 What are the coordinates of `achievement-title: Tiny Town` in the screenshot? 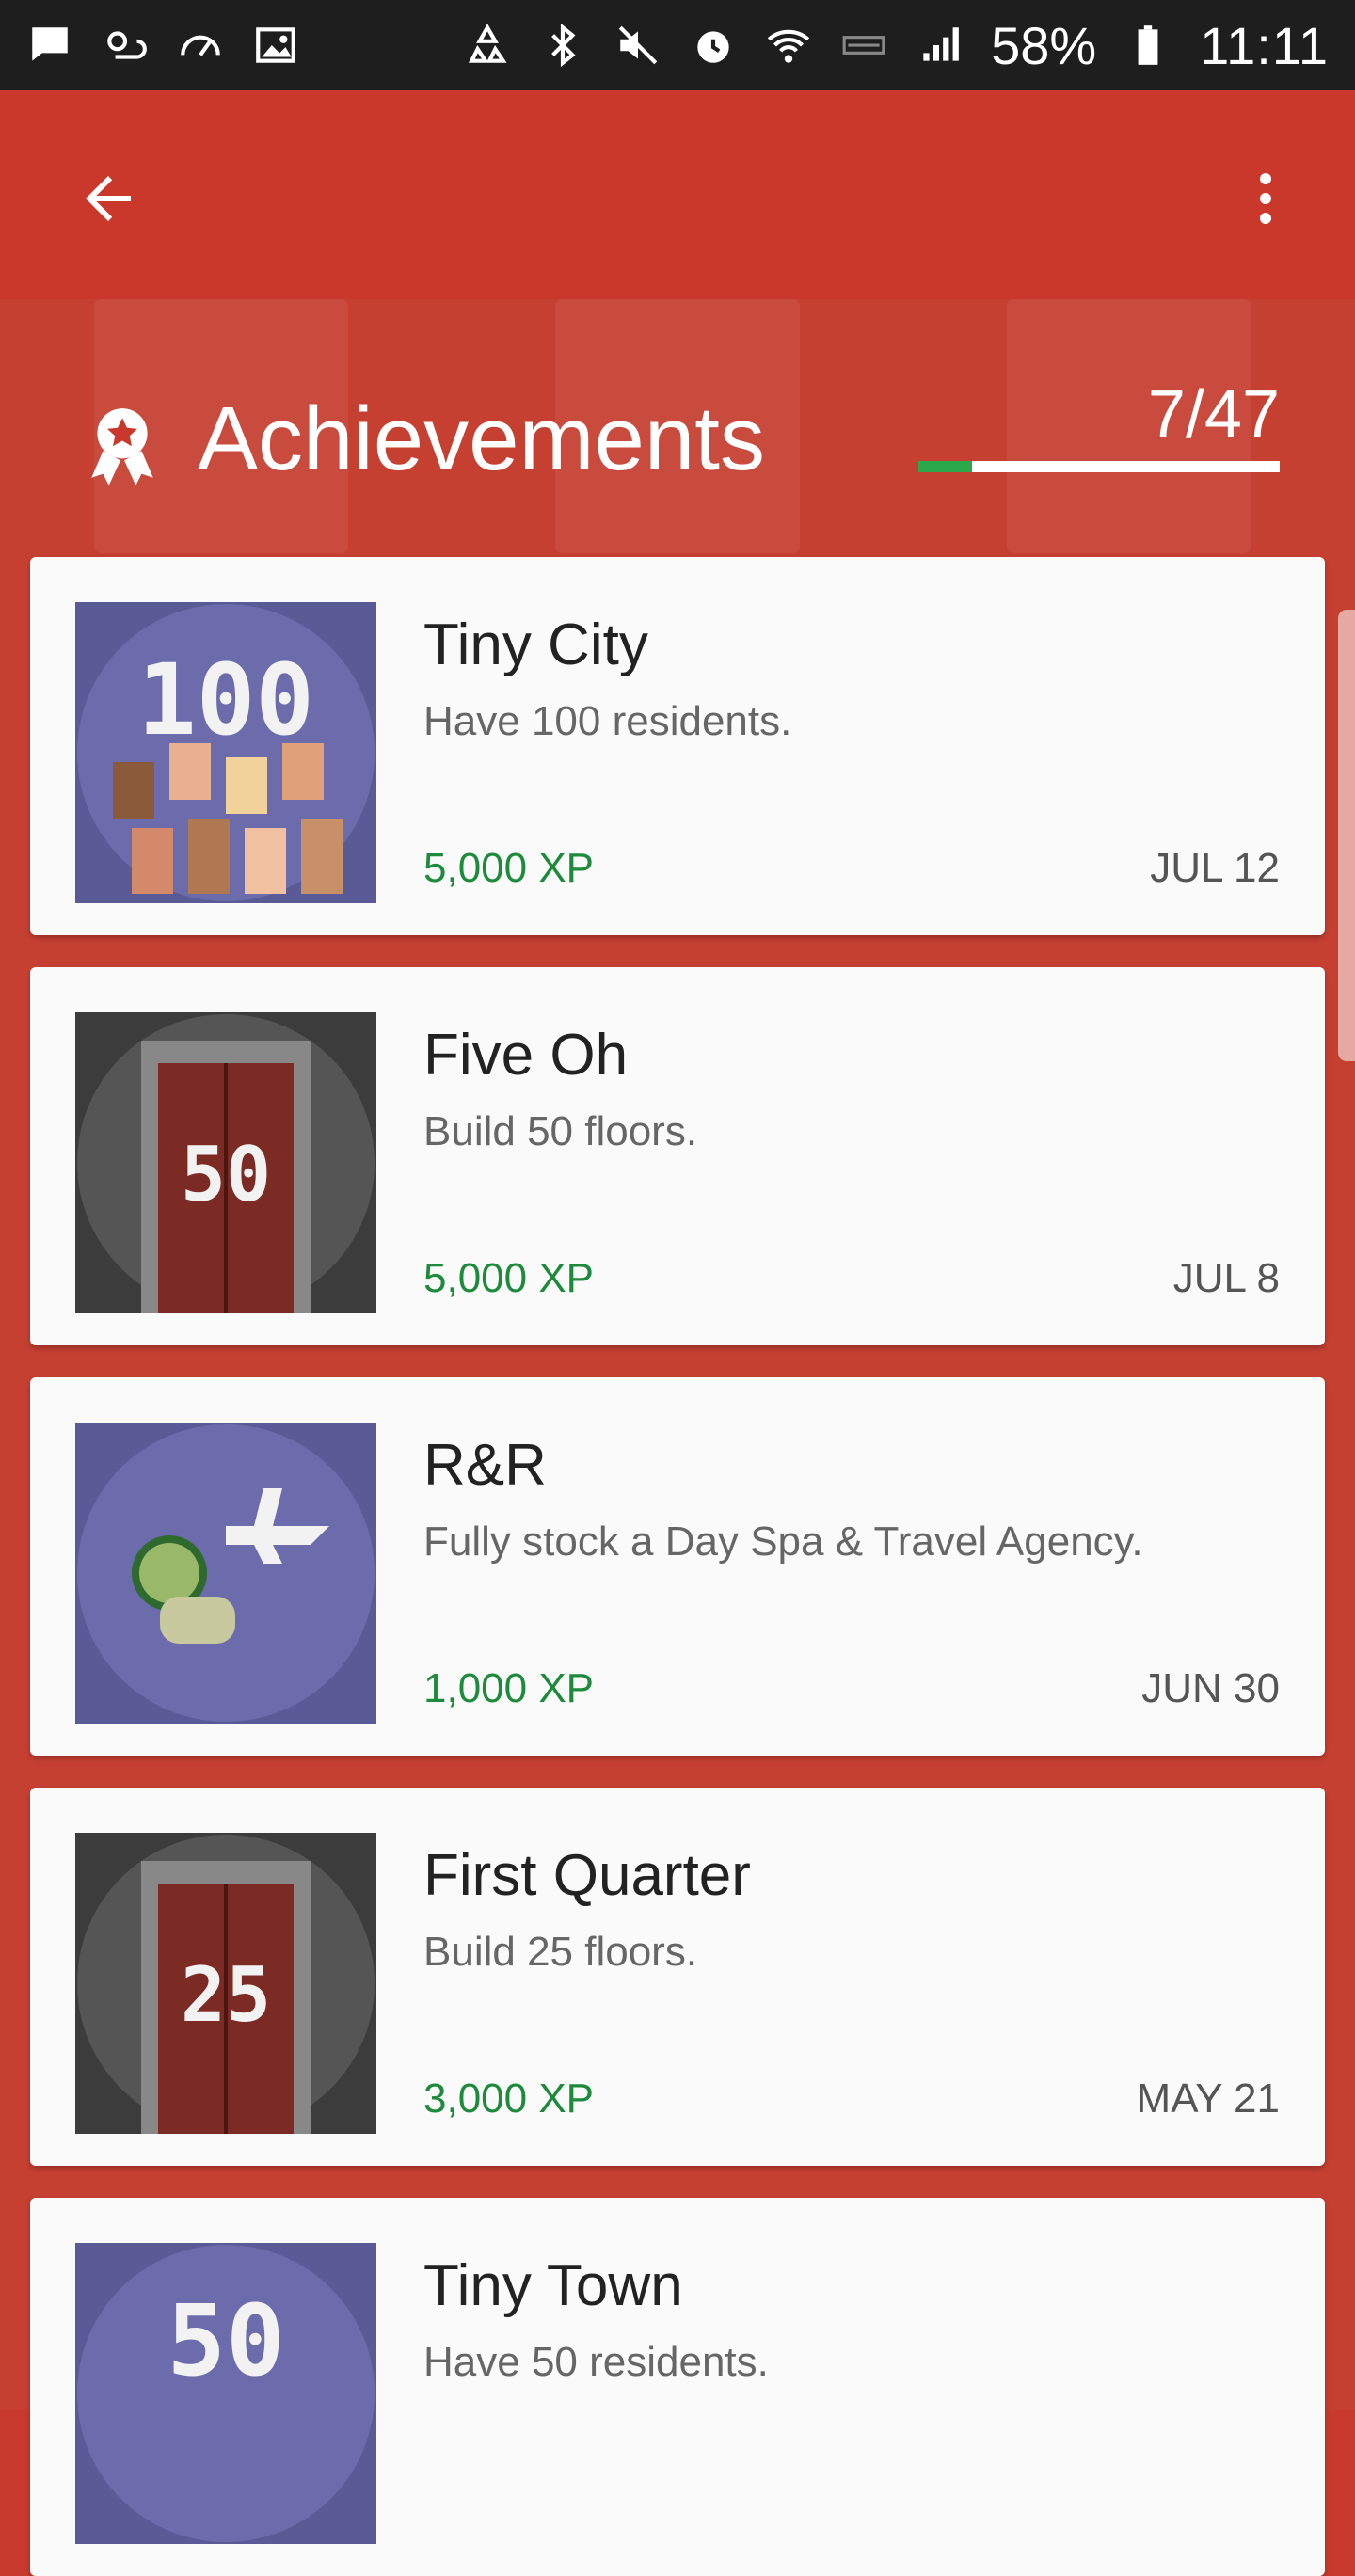 It's located at (553, 2286).